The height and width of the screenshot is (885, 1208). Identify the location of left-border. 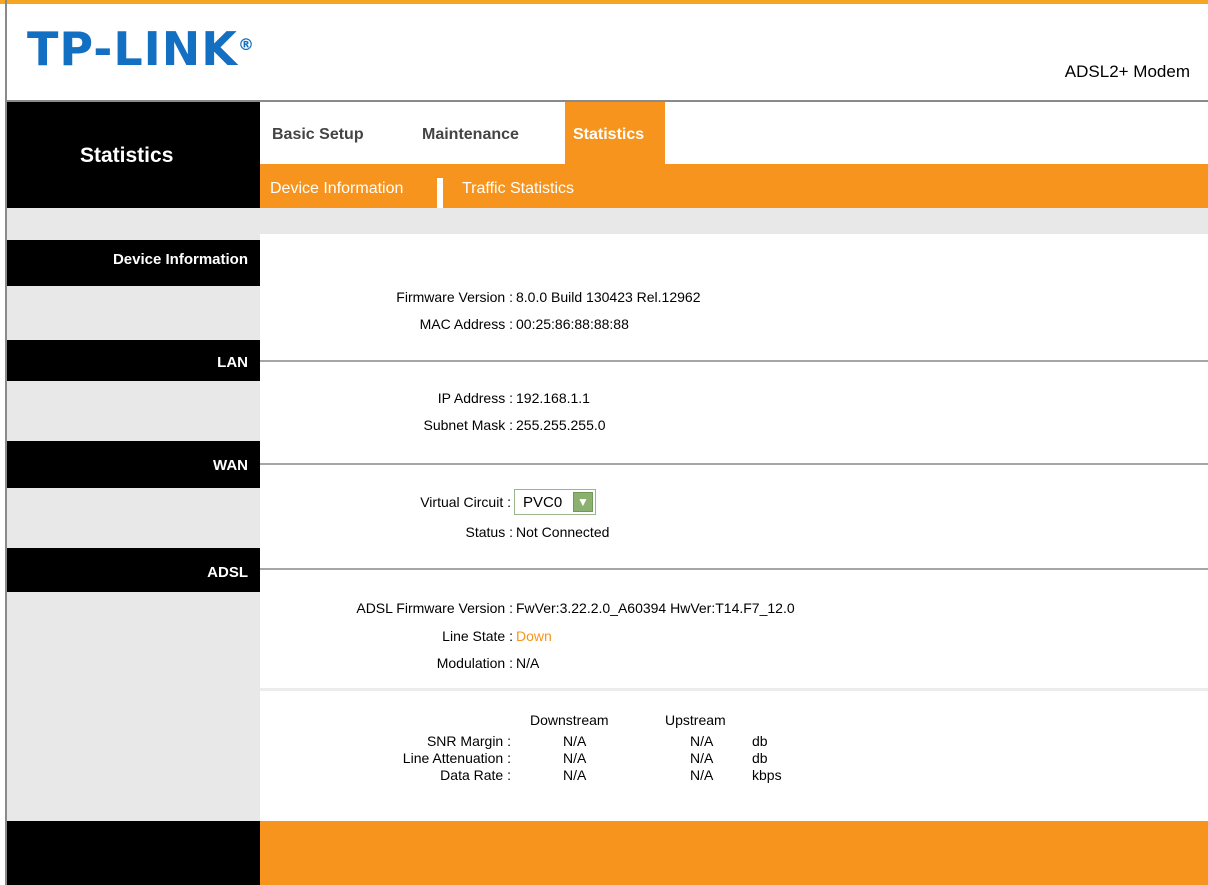
(6, 442).